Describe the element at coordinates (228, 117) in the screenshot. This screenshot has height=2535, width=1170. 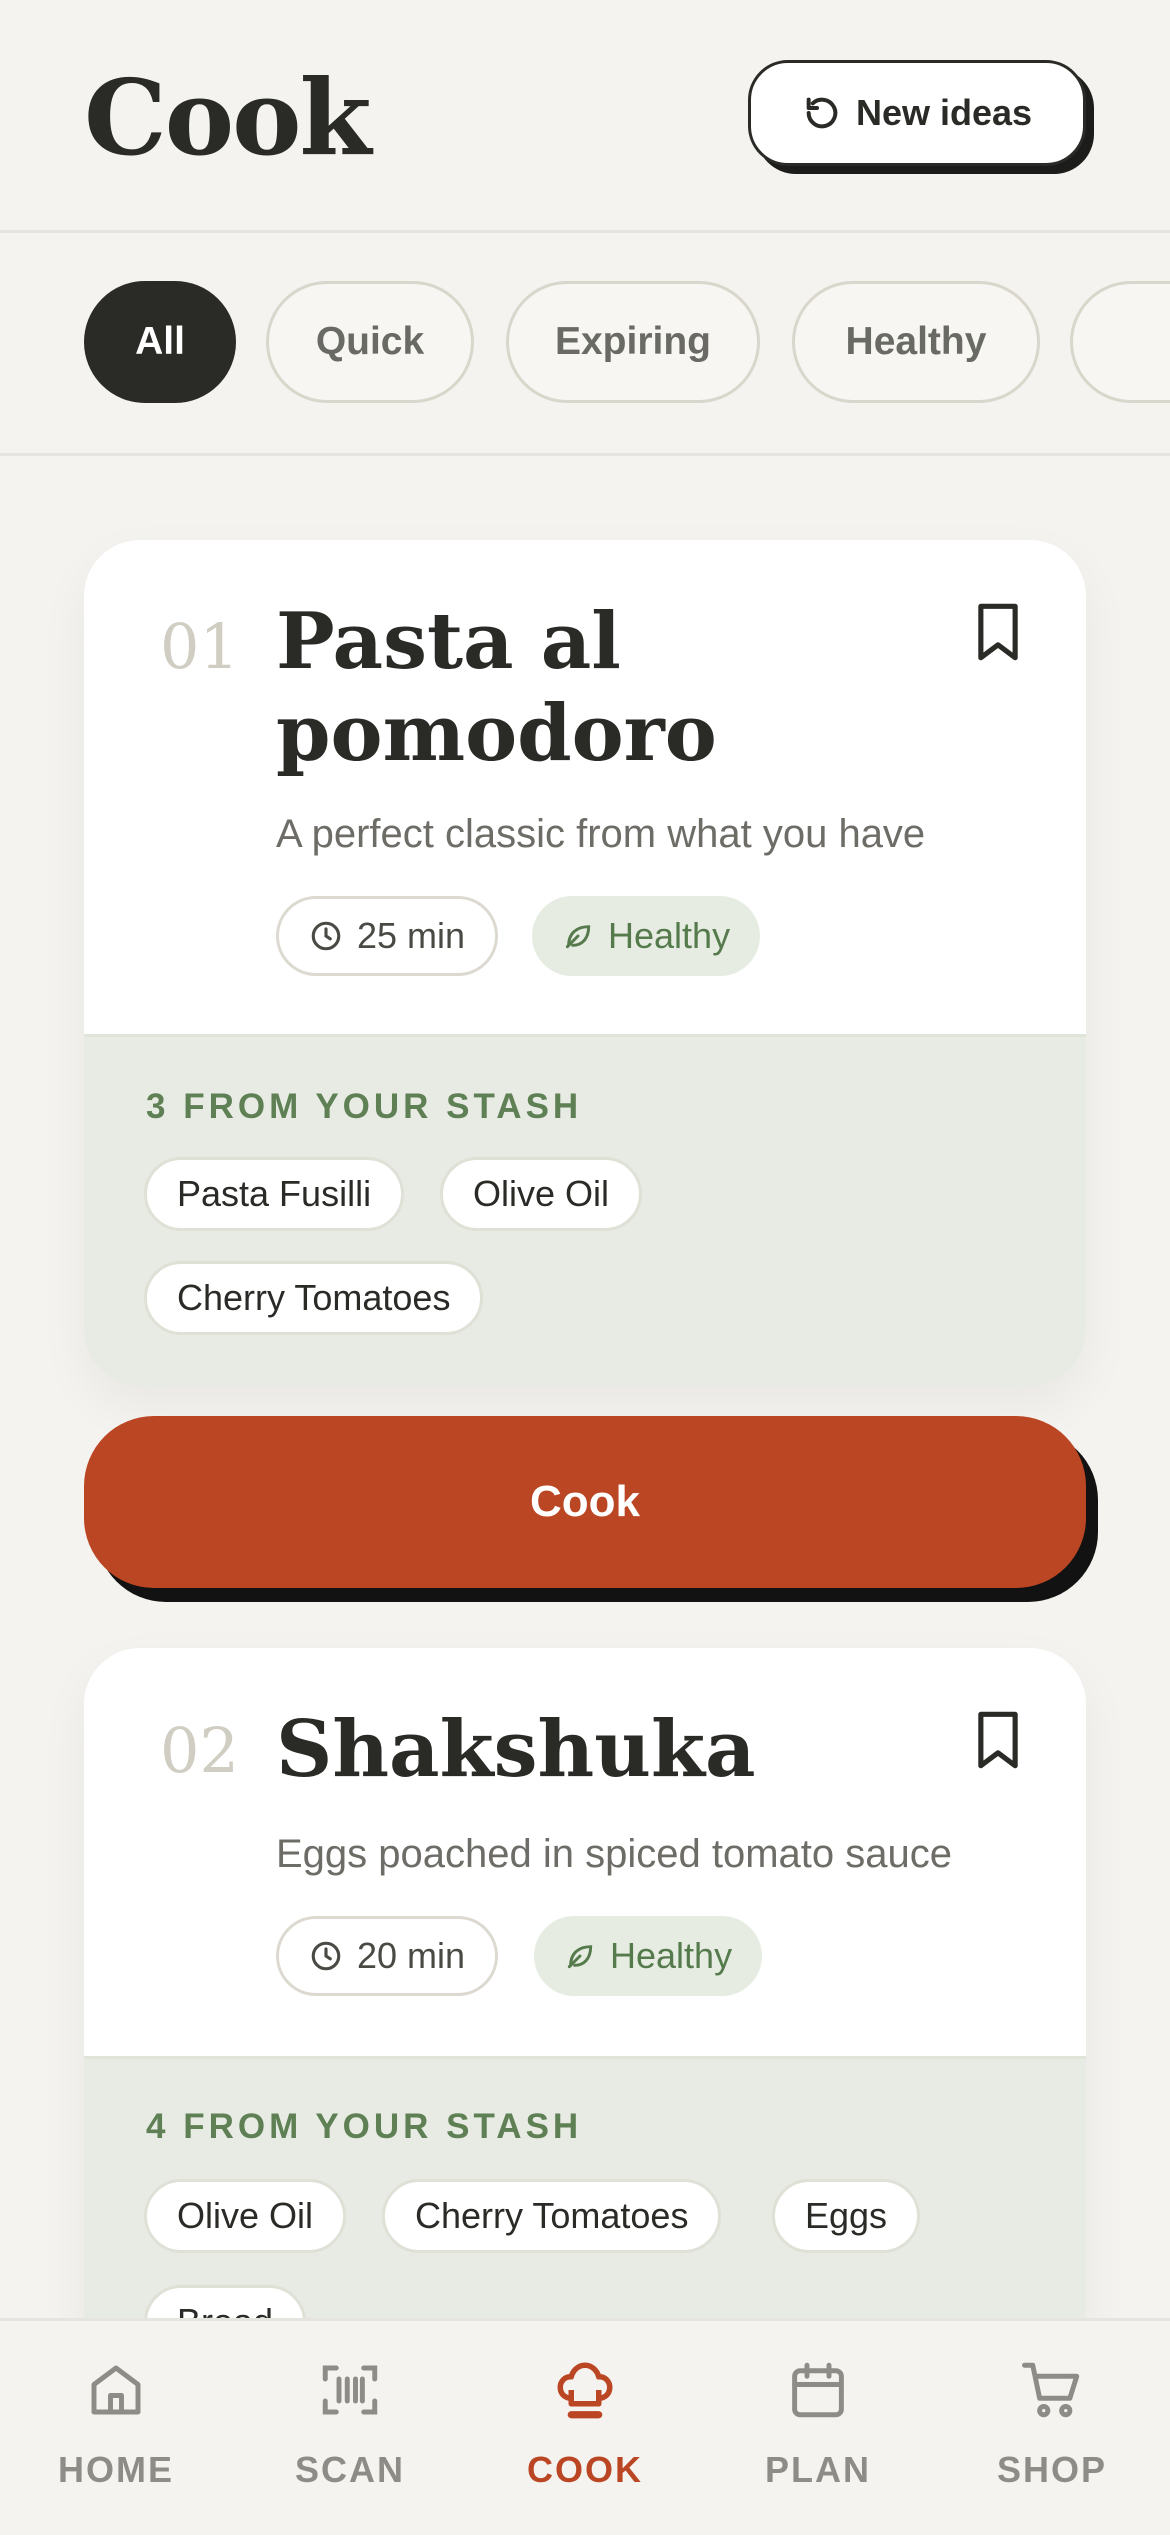
I see `page-title: Cook` at that location.